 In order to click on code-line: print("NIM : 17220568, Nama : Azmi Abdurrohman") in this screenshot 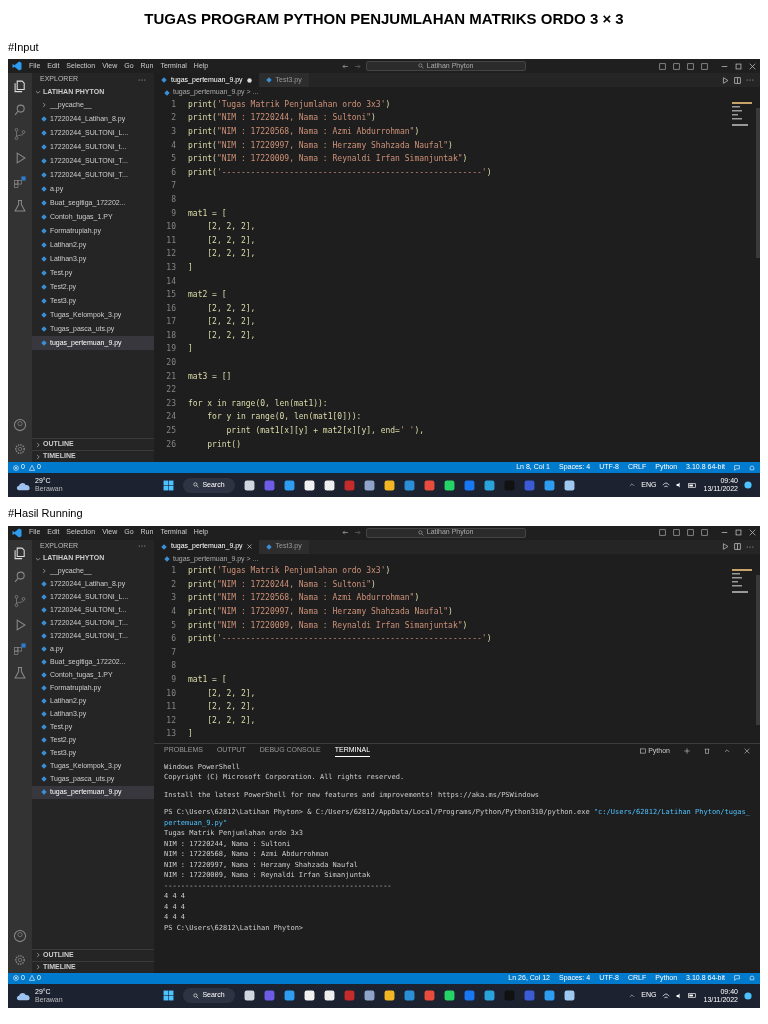, I will do `click(304, 132)`.